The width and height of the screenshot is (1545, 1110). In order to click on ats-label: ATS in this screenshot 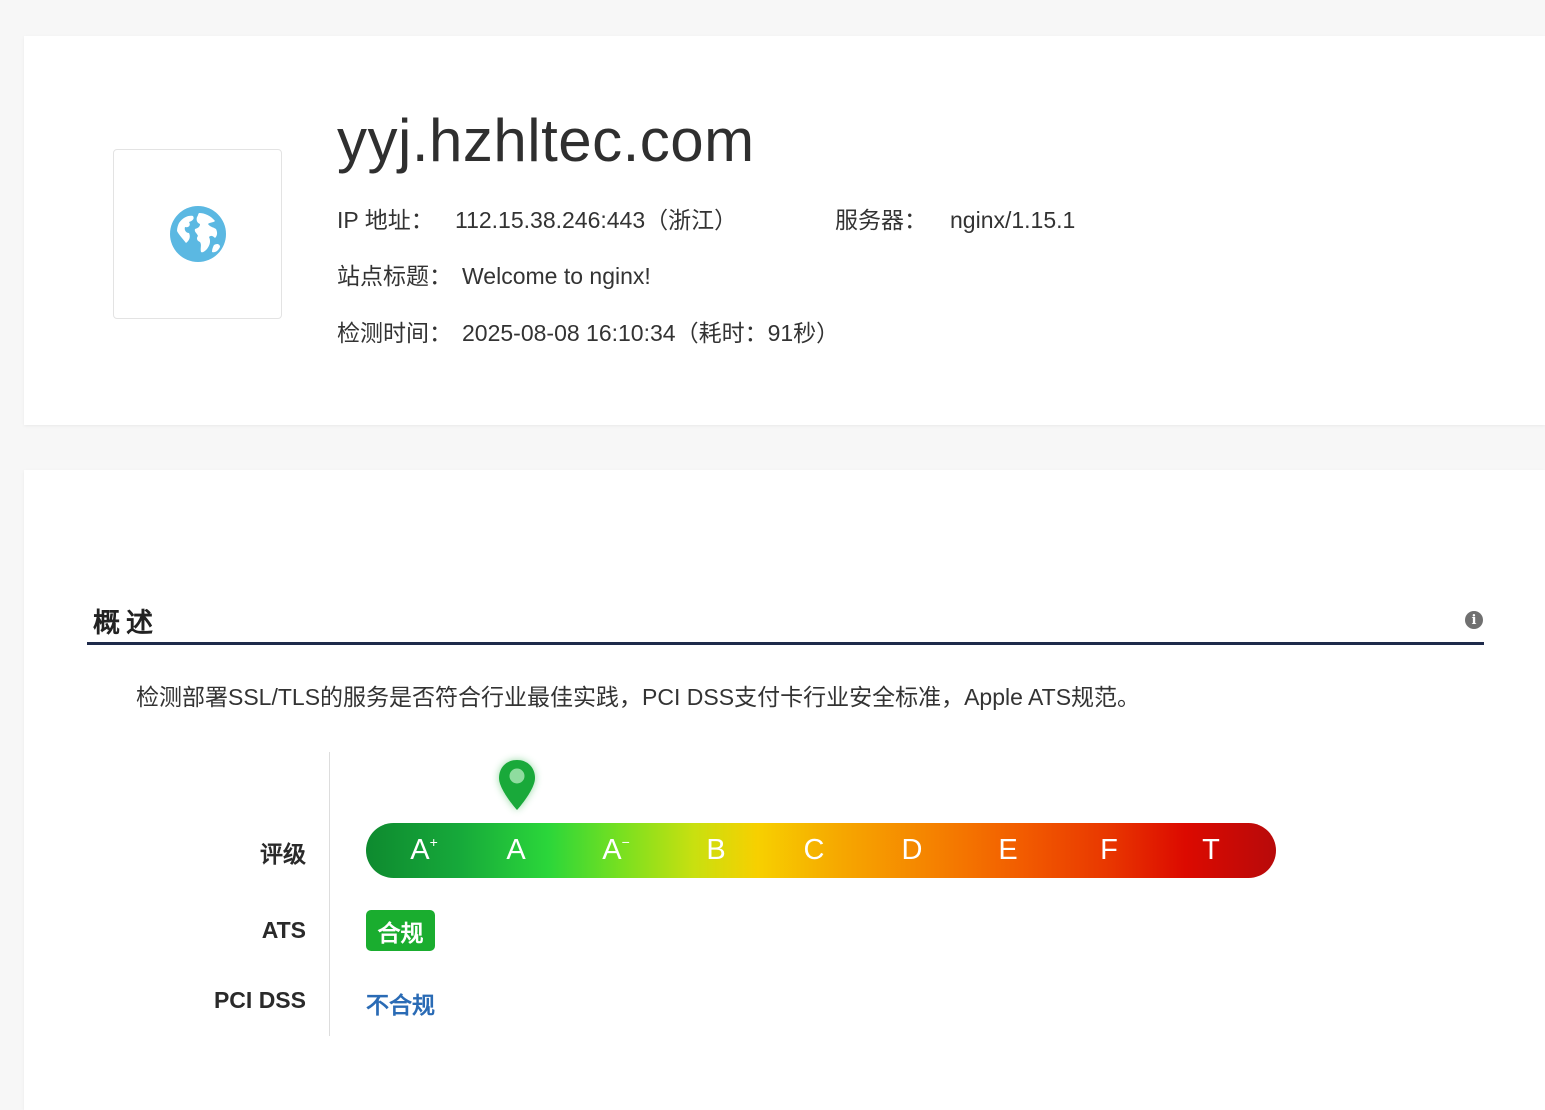, I will do `click(283, 930)`.